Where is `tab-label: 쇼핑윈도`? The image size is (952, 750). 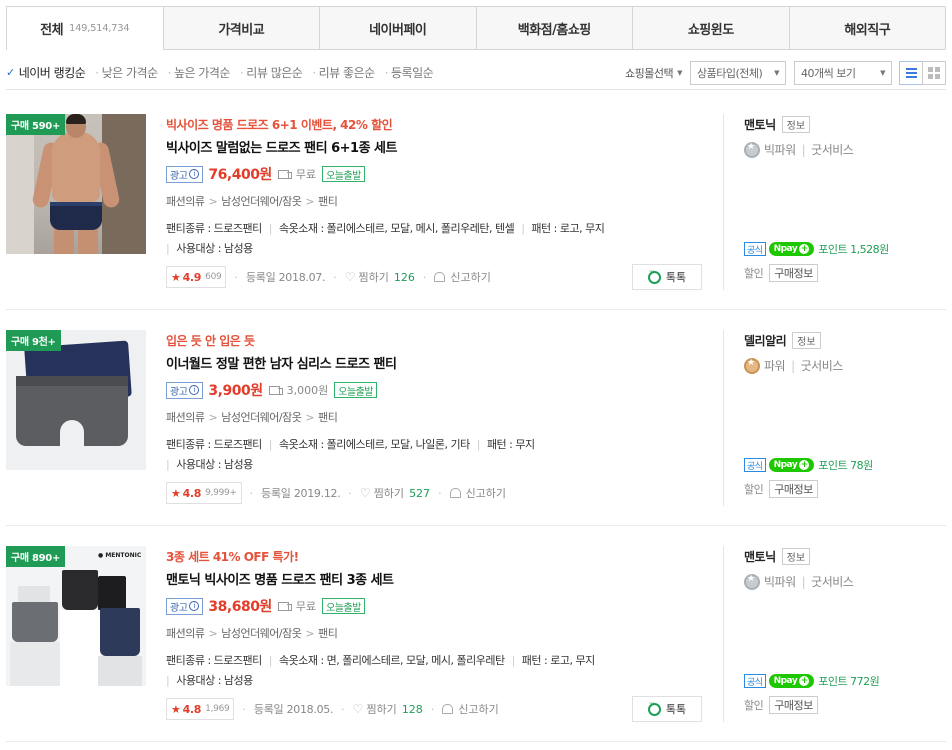 tab-label: 쇼핑윈도 is located at coordinates (710, 30).